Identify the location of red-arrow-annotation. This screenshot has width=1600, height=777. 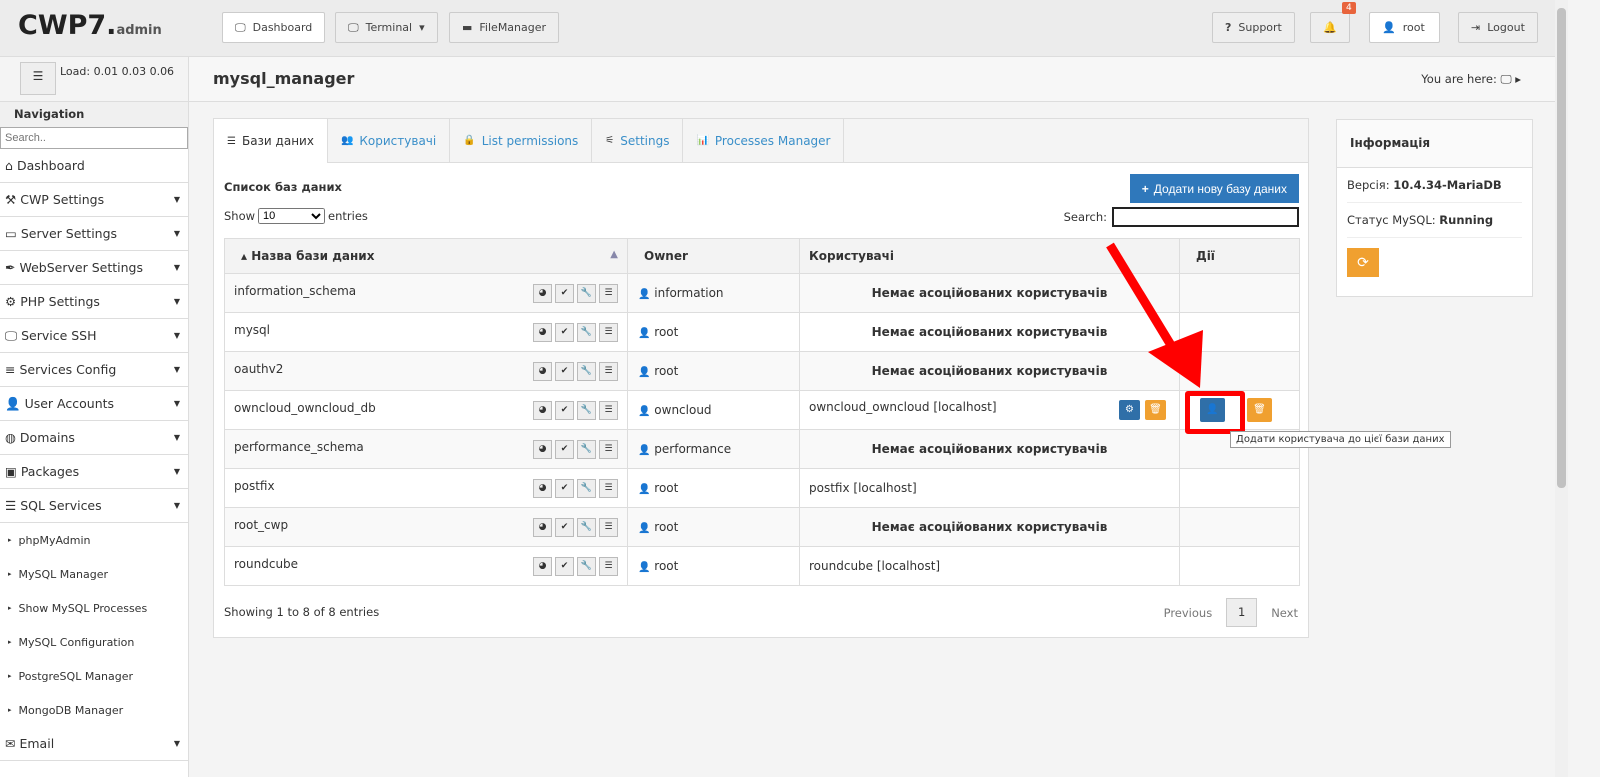
(1154, 315).